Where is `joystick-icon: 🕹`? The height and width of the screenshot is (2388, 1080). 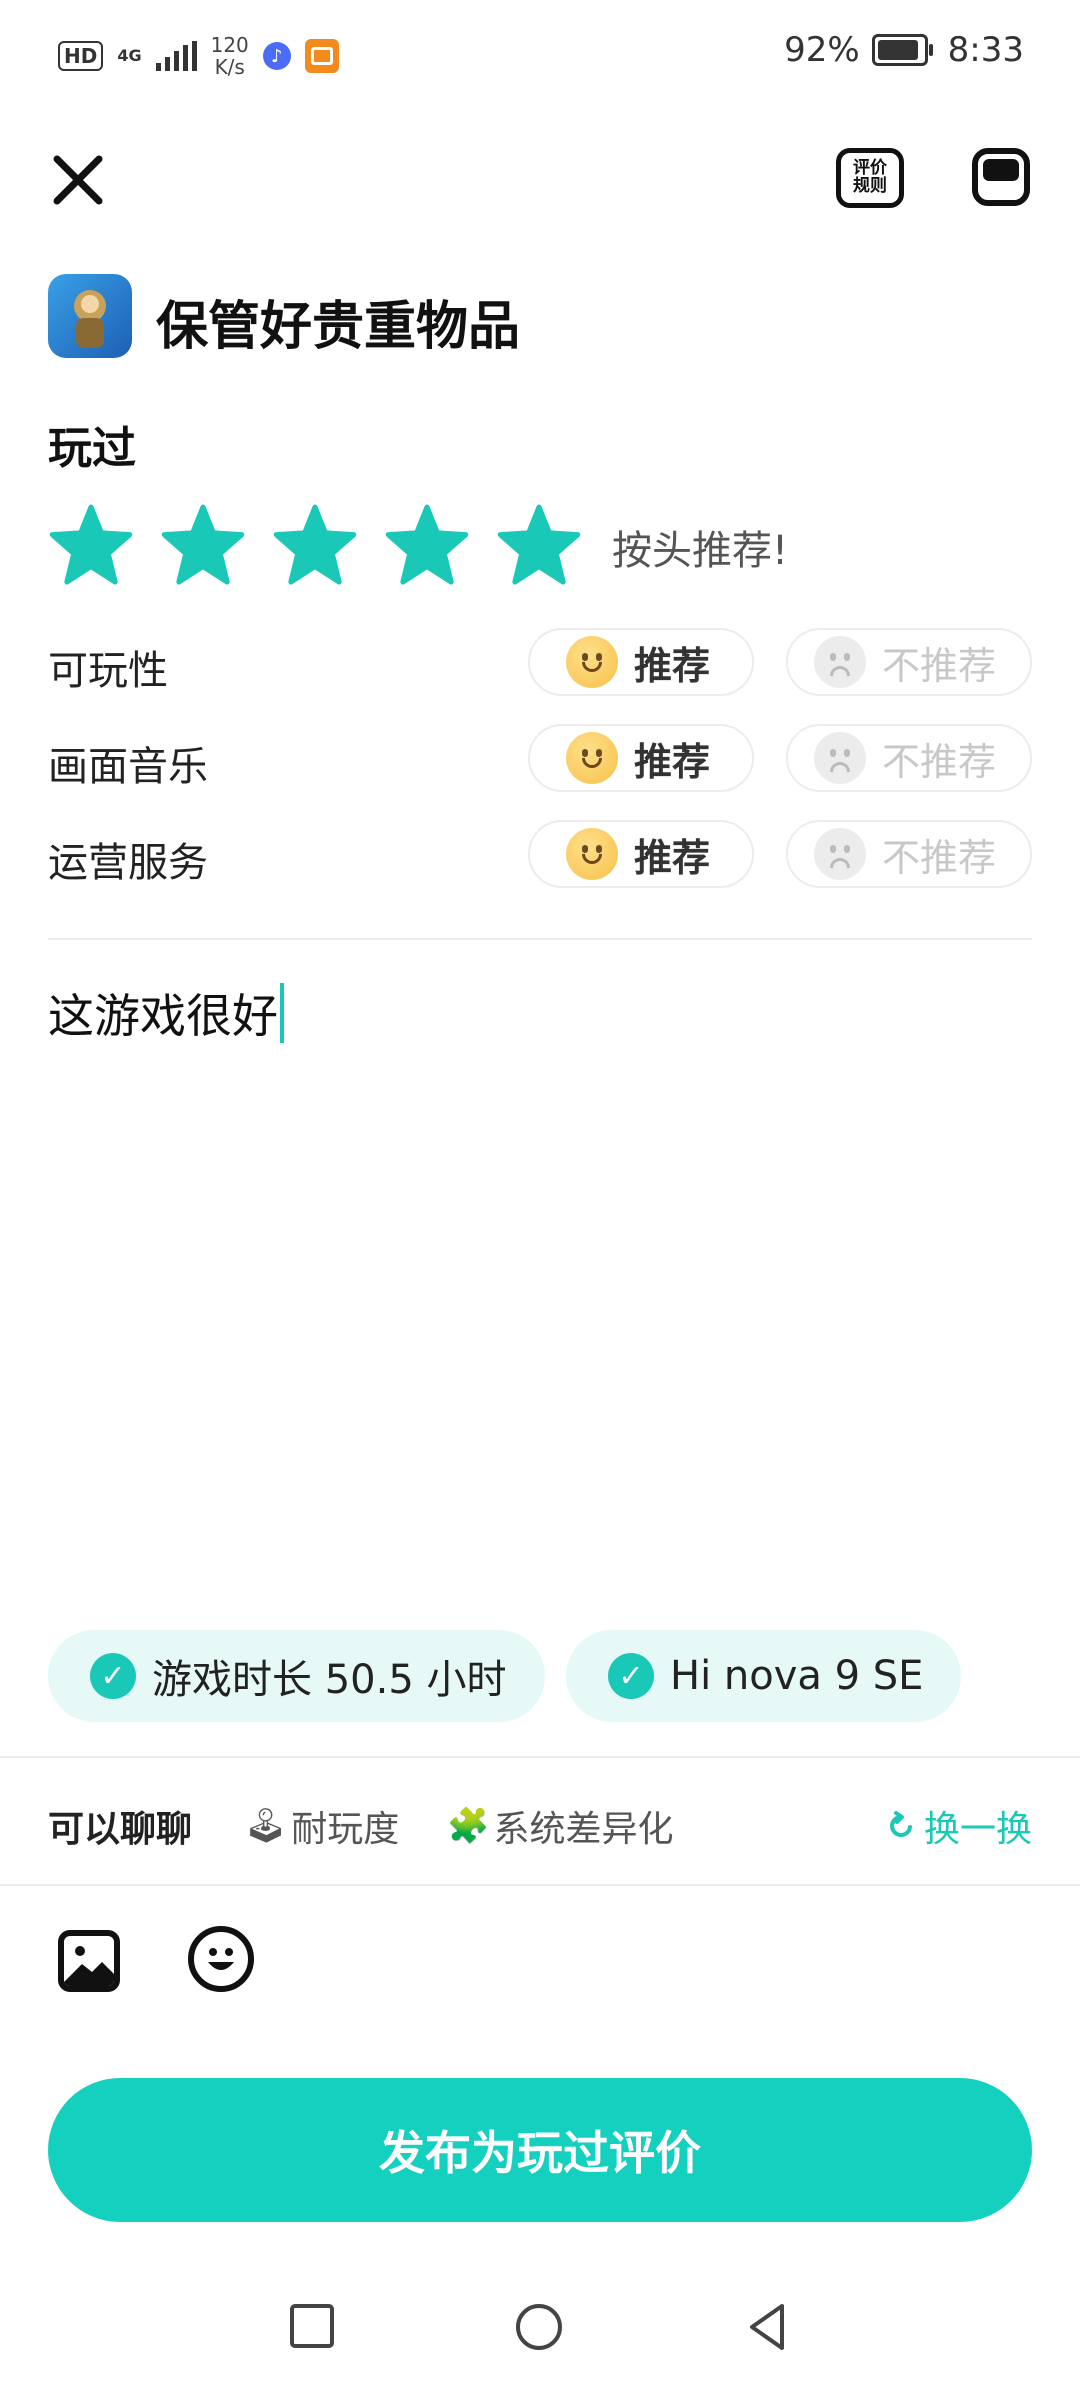
joystick-icon: 🕹 is located at coordinates (266, 1826).